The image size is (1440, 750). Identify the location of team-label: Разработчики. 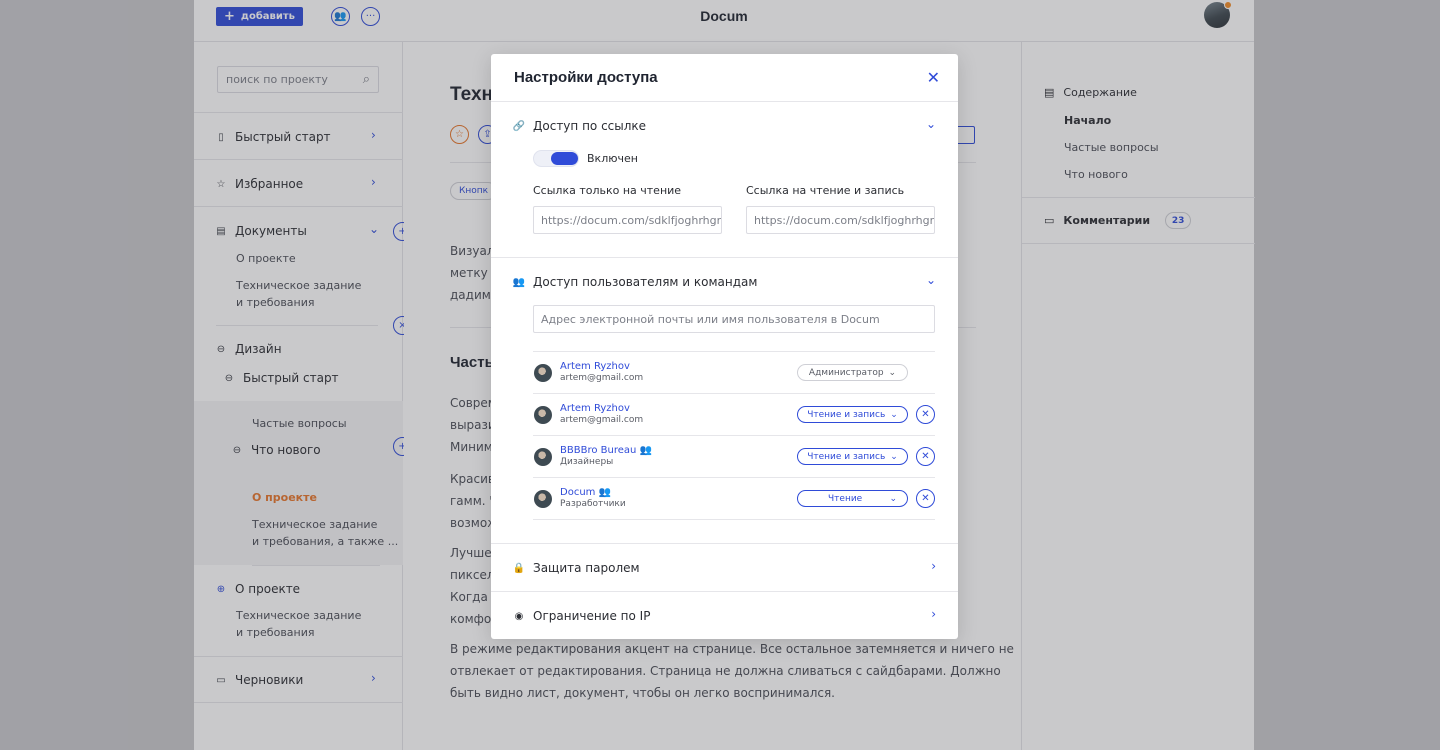
(593, 504).